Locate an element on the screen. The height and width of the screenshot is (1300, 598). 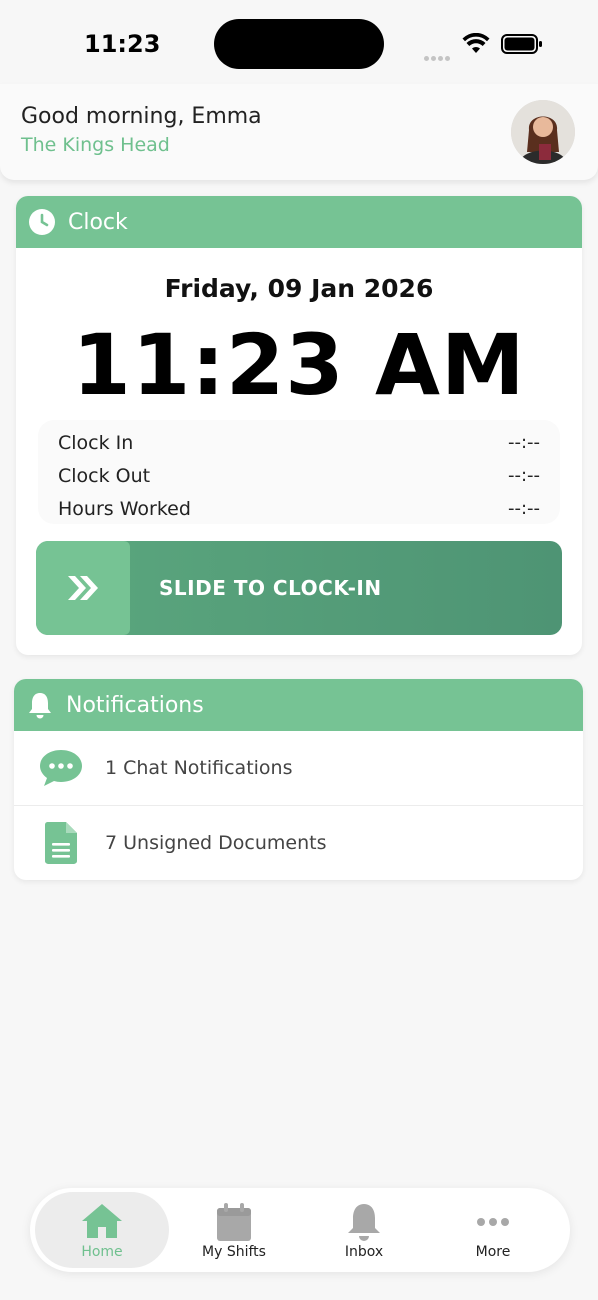
hours-worked-label: Hours Worked is located at coordinates (124, 509).